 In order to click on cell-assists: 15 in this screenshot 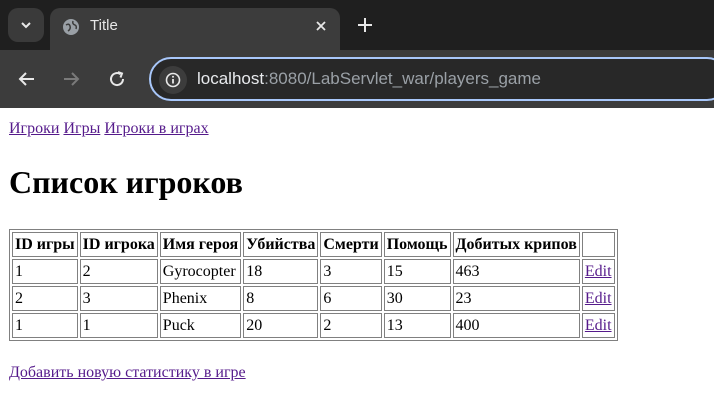, I will do `click(417, 271)`.